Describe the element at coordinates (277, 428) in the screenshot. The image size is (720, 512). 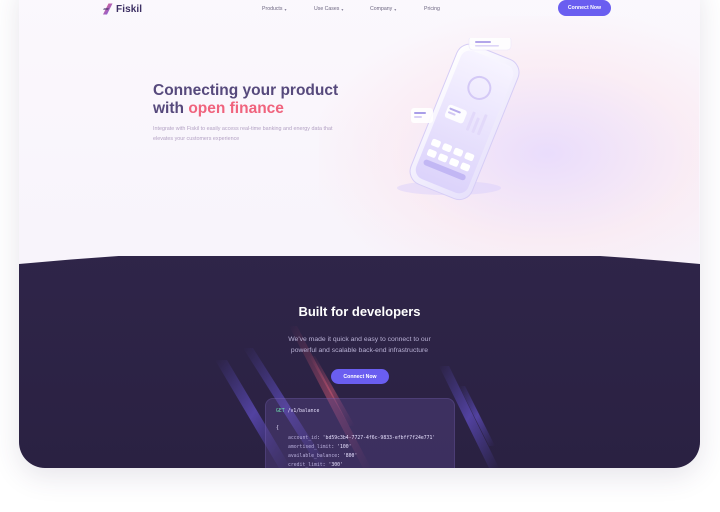
I see `code-open-brace: {` at that location.